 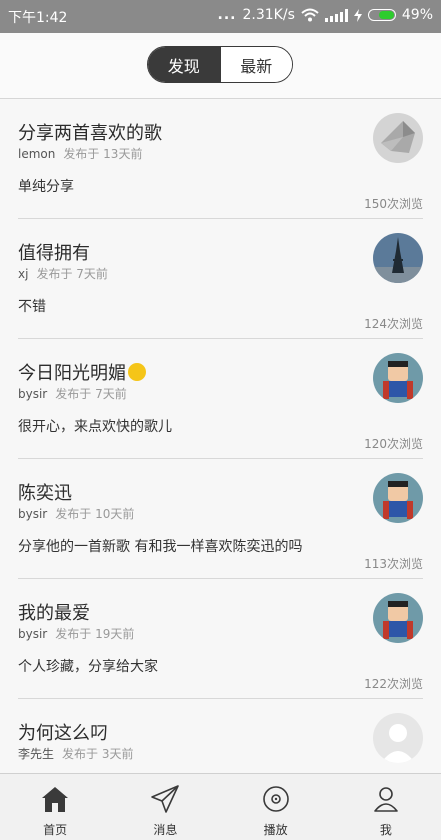 I want to click on post-title: 值得拥有, so click(x=54, y=253).